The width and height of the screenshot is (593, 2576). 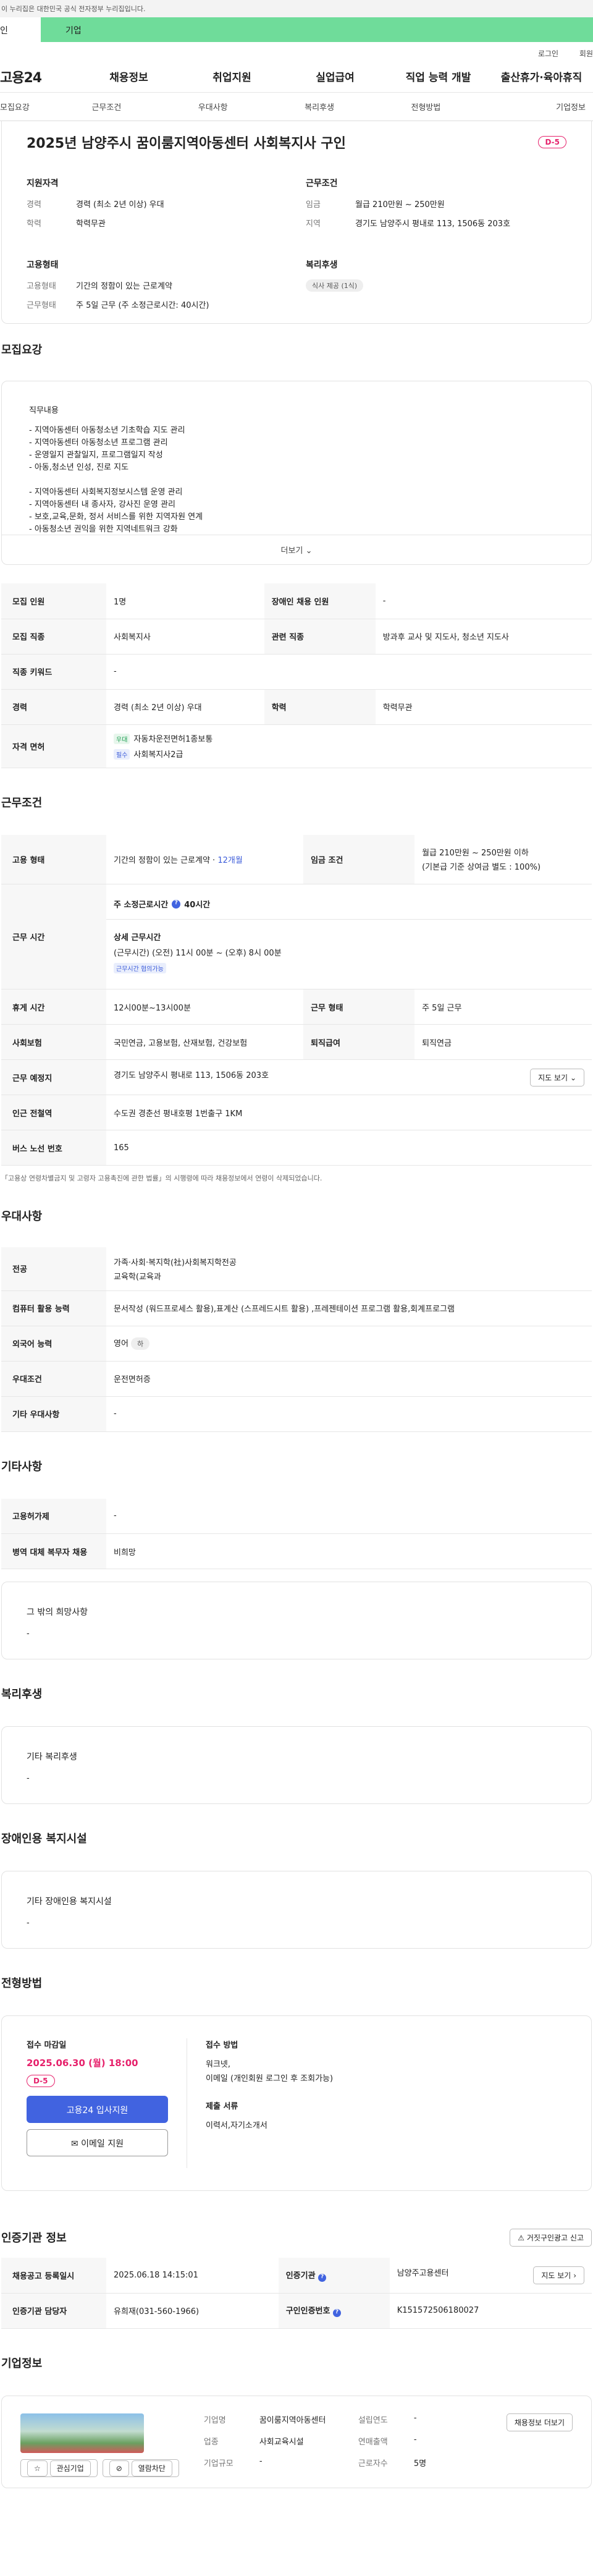 I want to click on table-row: 병역 대체 복무자 채용 비희망, so click(x=296, y=1551).